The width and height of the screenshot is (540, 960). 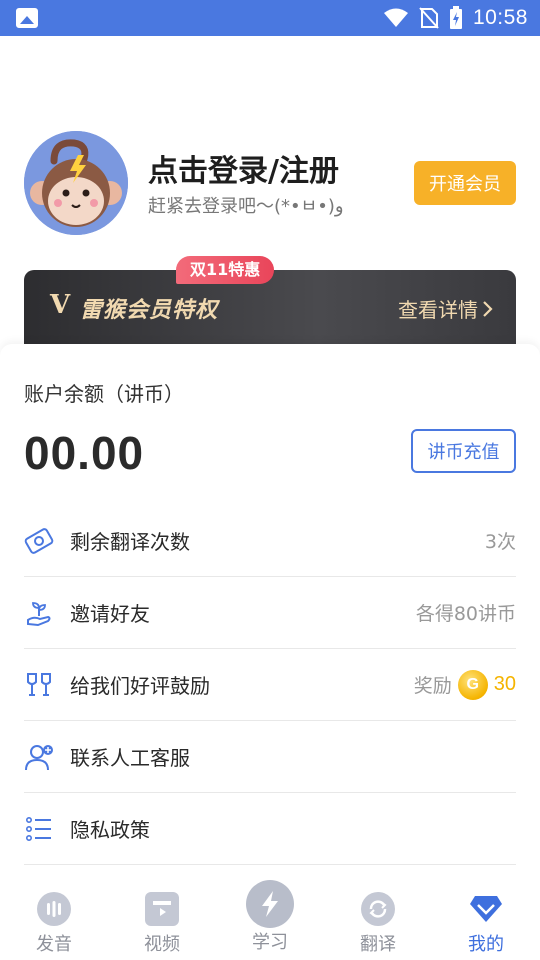 I want to click on view-details-link: 查看详情, so click(x=446, y=308).